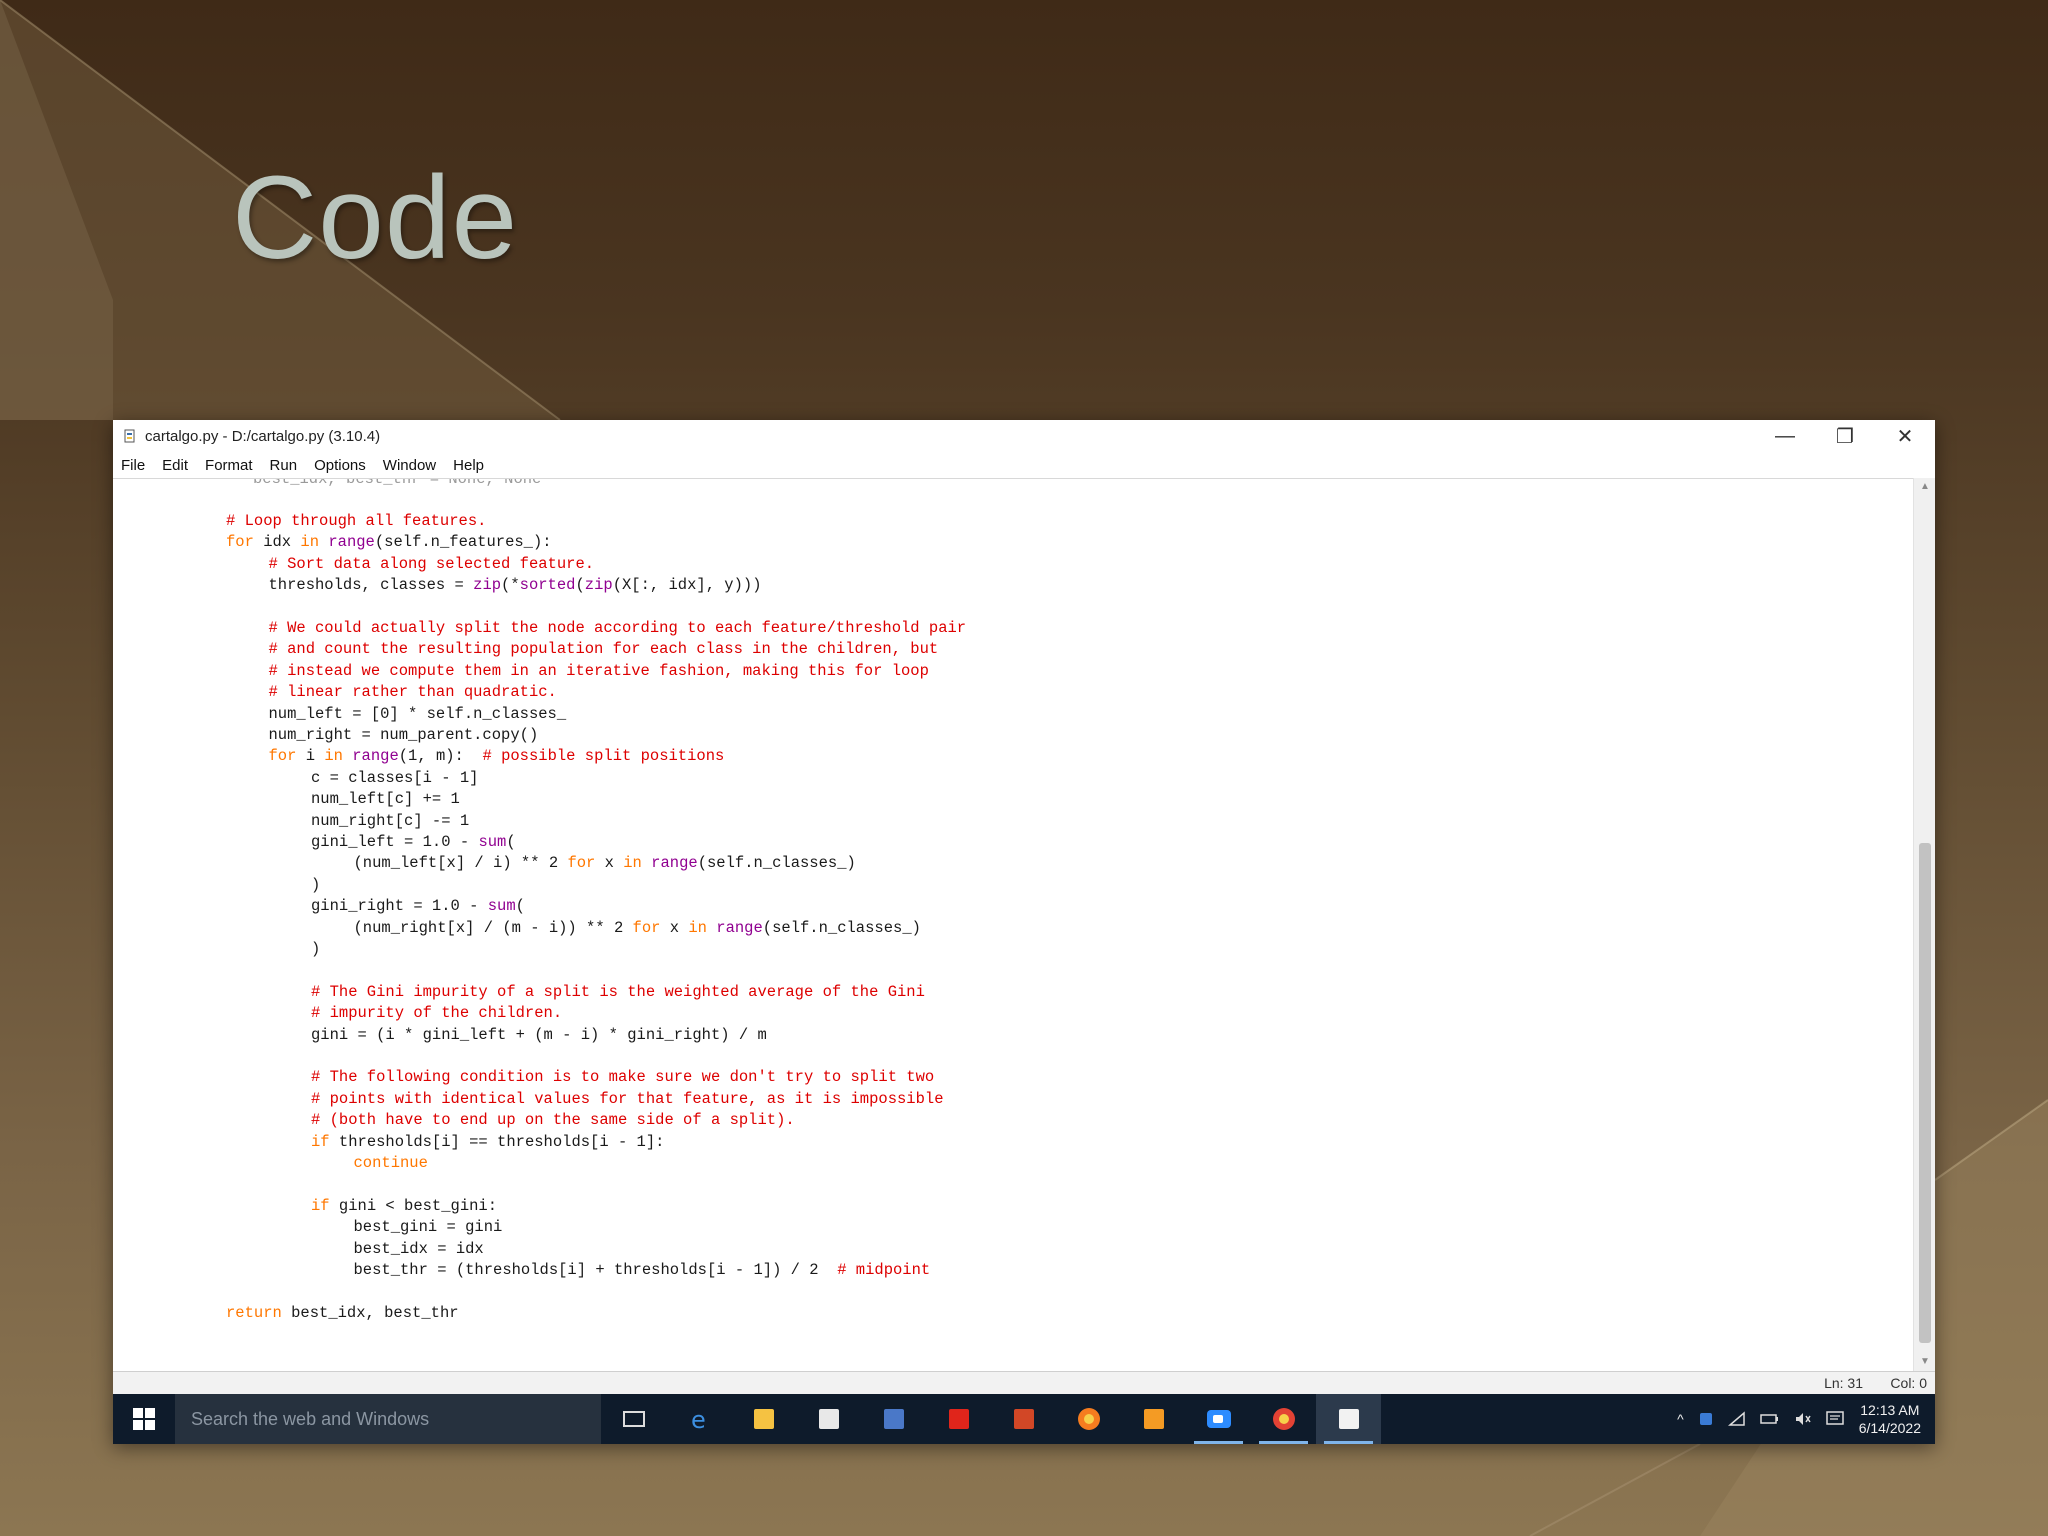  I want to click on code-token: continue, so click(390, 1163).